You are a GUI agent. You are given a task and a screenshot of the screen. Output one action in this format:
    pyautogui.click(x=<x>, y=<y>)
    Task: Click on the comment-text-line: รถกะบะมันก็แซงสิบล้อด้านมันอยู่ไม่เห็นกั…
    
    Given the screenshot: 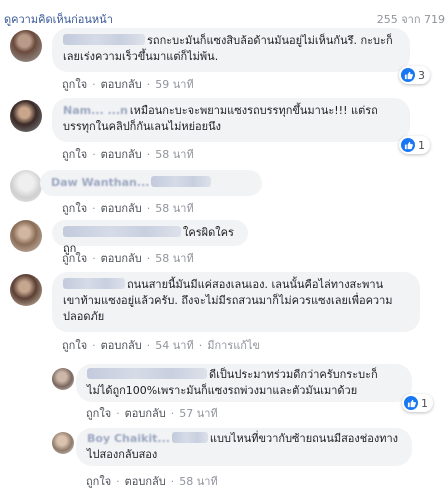 What is the action you would take?
    pyautogui.click(x=270, y=40)
    